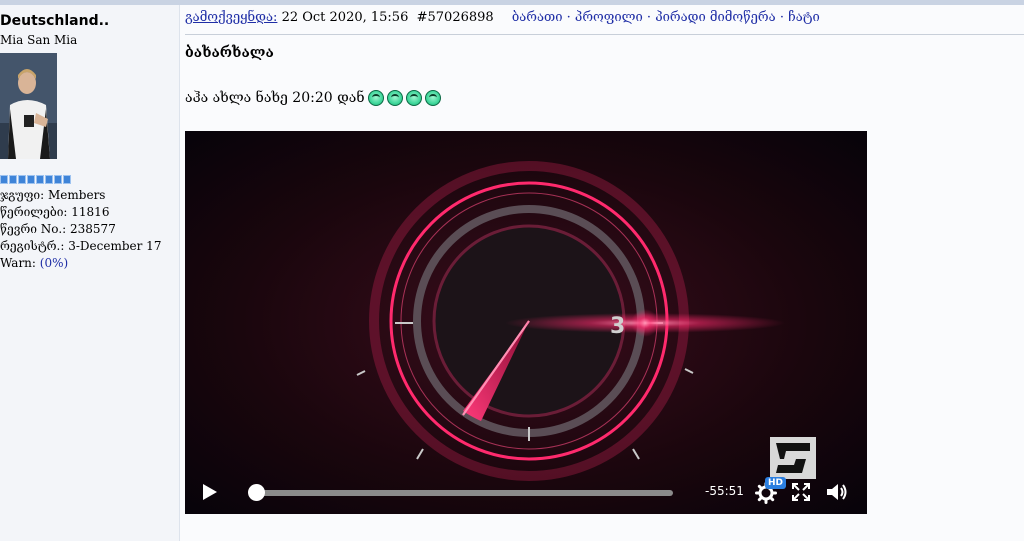 The height and width of the screenshot is (541, 1024). I want to click on username: Deutschland.., so click(54, 21).